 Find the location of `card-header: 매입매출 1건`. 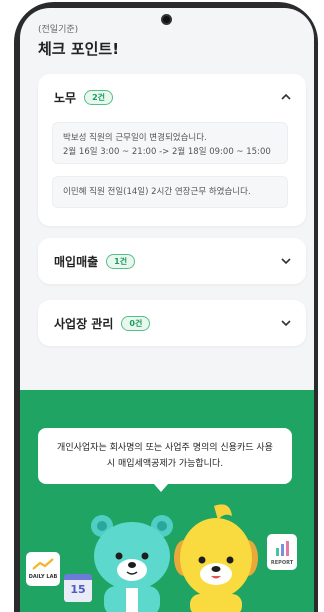

card-header: 매입매출 1건 is located at coordinates (173, 261).